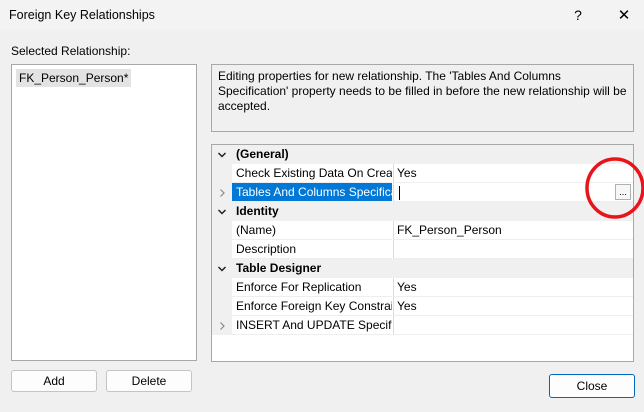  What do you see at coordinates (312, 287) in the screenshot?
I see `property-name: Enforce For Replication` at bounding box center [312, 287].